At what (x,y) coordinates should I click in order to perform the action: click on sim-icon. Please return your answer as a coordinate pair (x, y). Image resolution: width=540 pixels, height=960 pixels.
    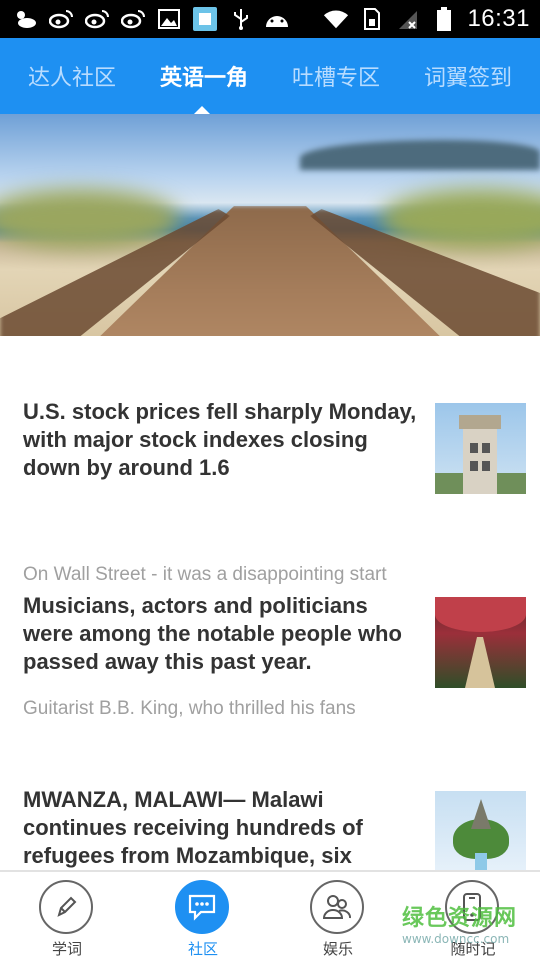
    Looking at the image, I should click on (372, 19).